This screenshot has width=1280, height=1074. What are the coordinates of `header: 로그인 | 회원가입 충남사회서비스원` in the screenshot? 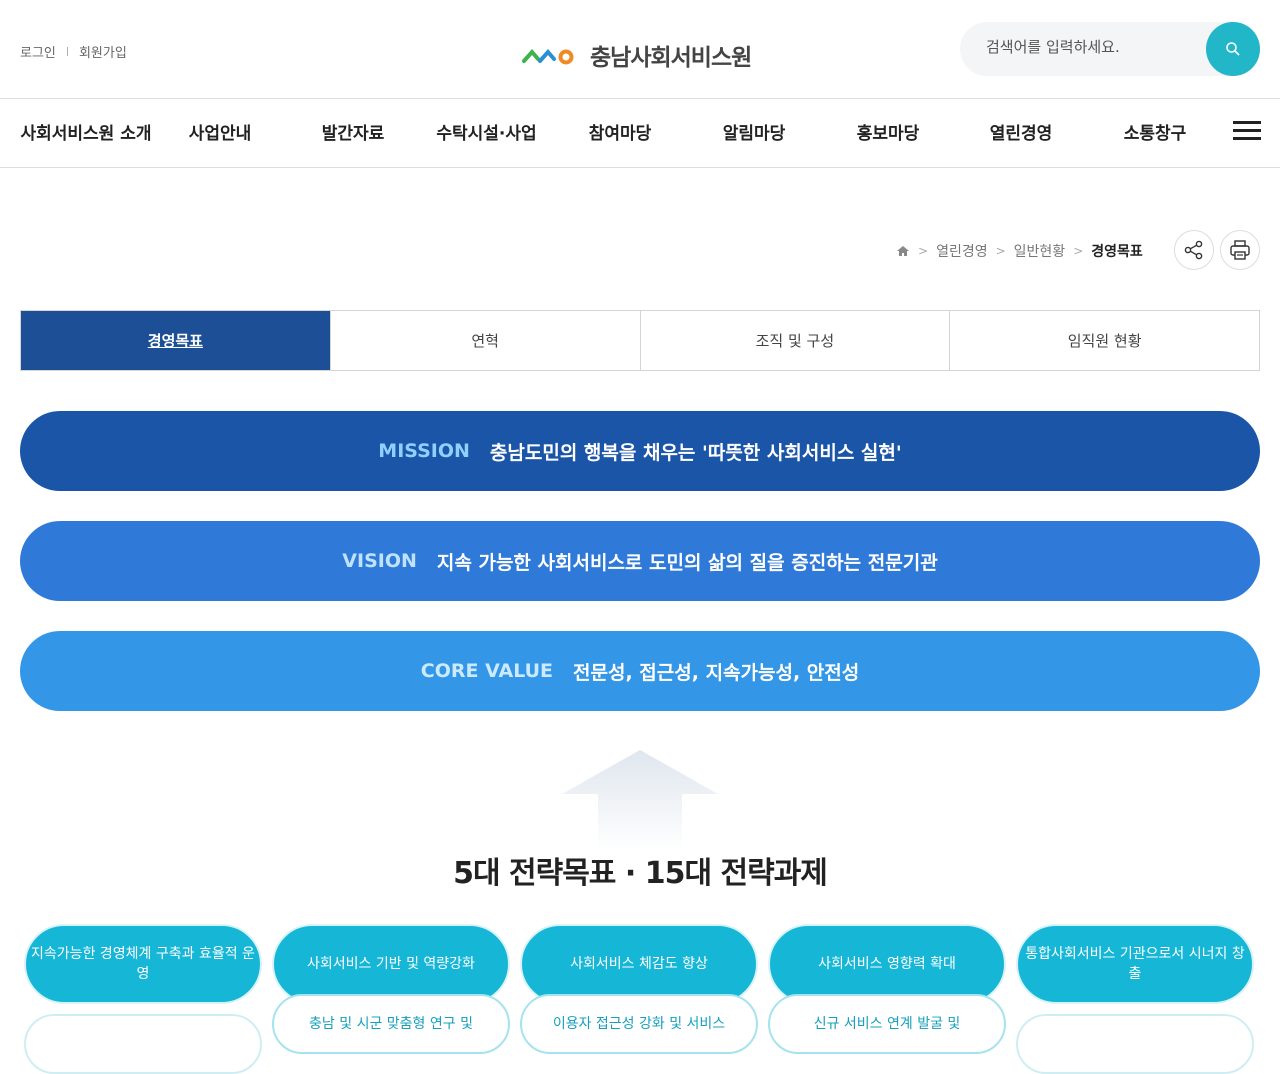 It's located at (640, 49).